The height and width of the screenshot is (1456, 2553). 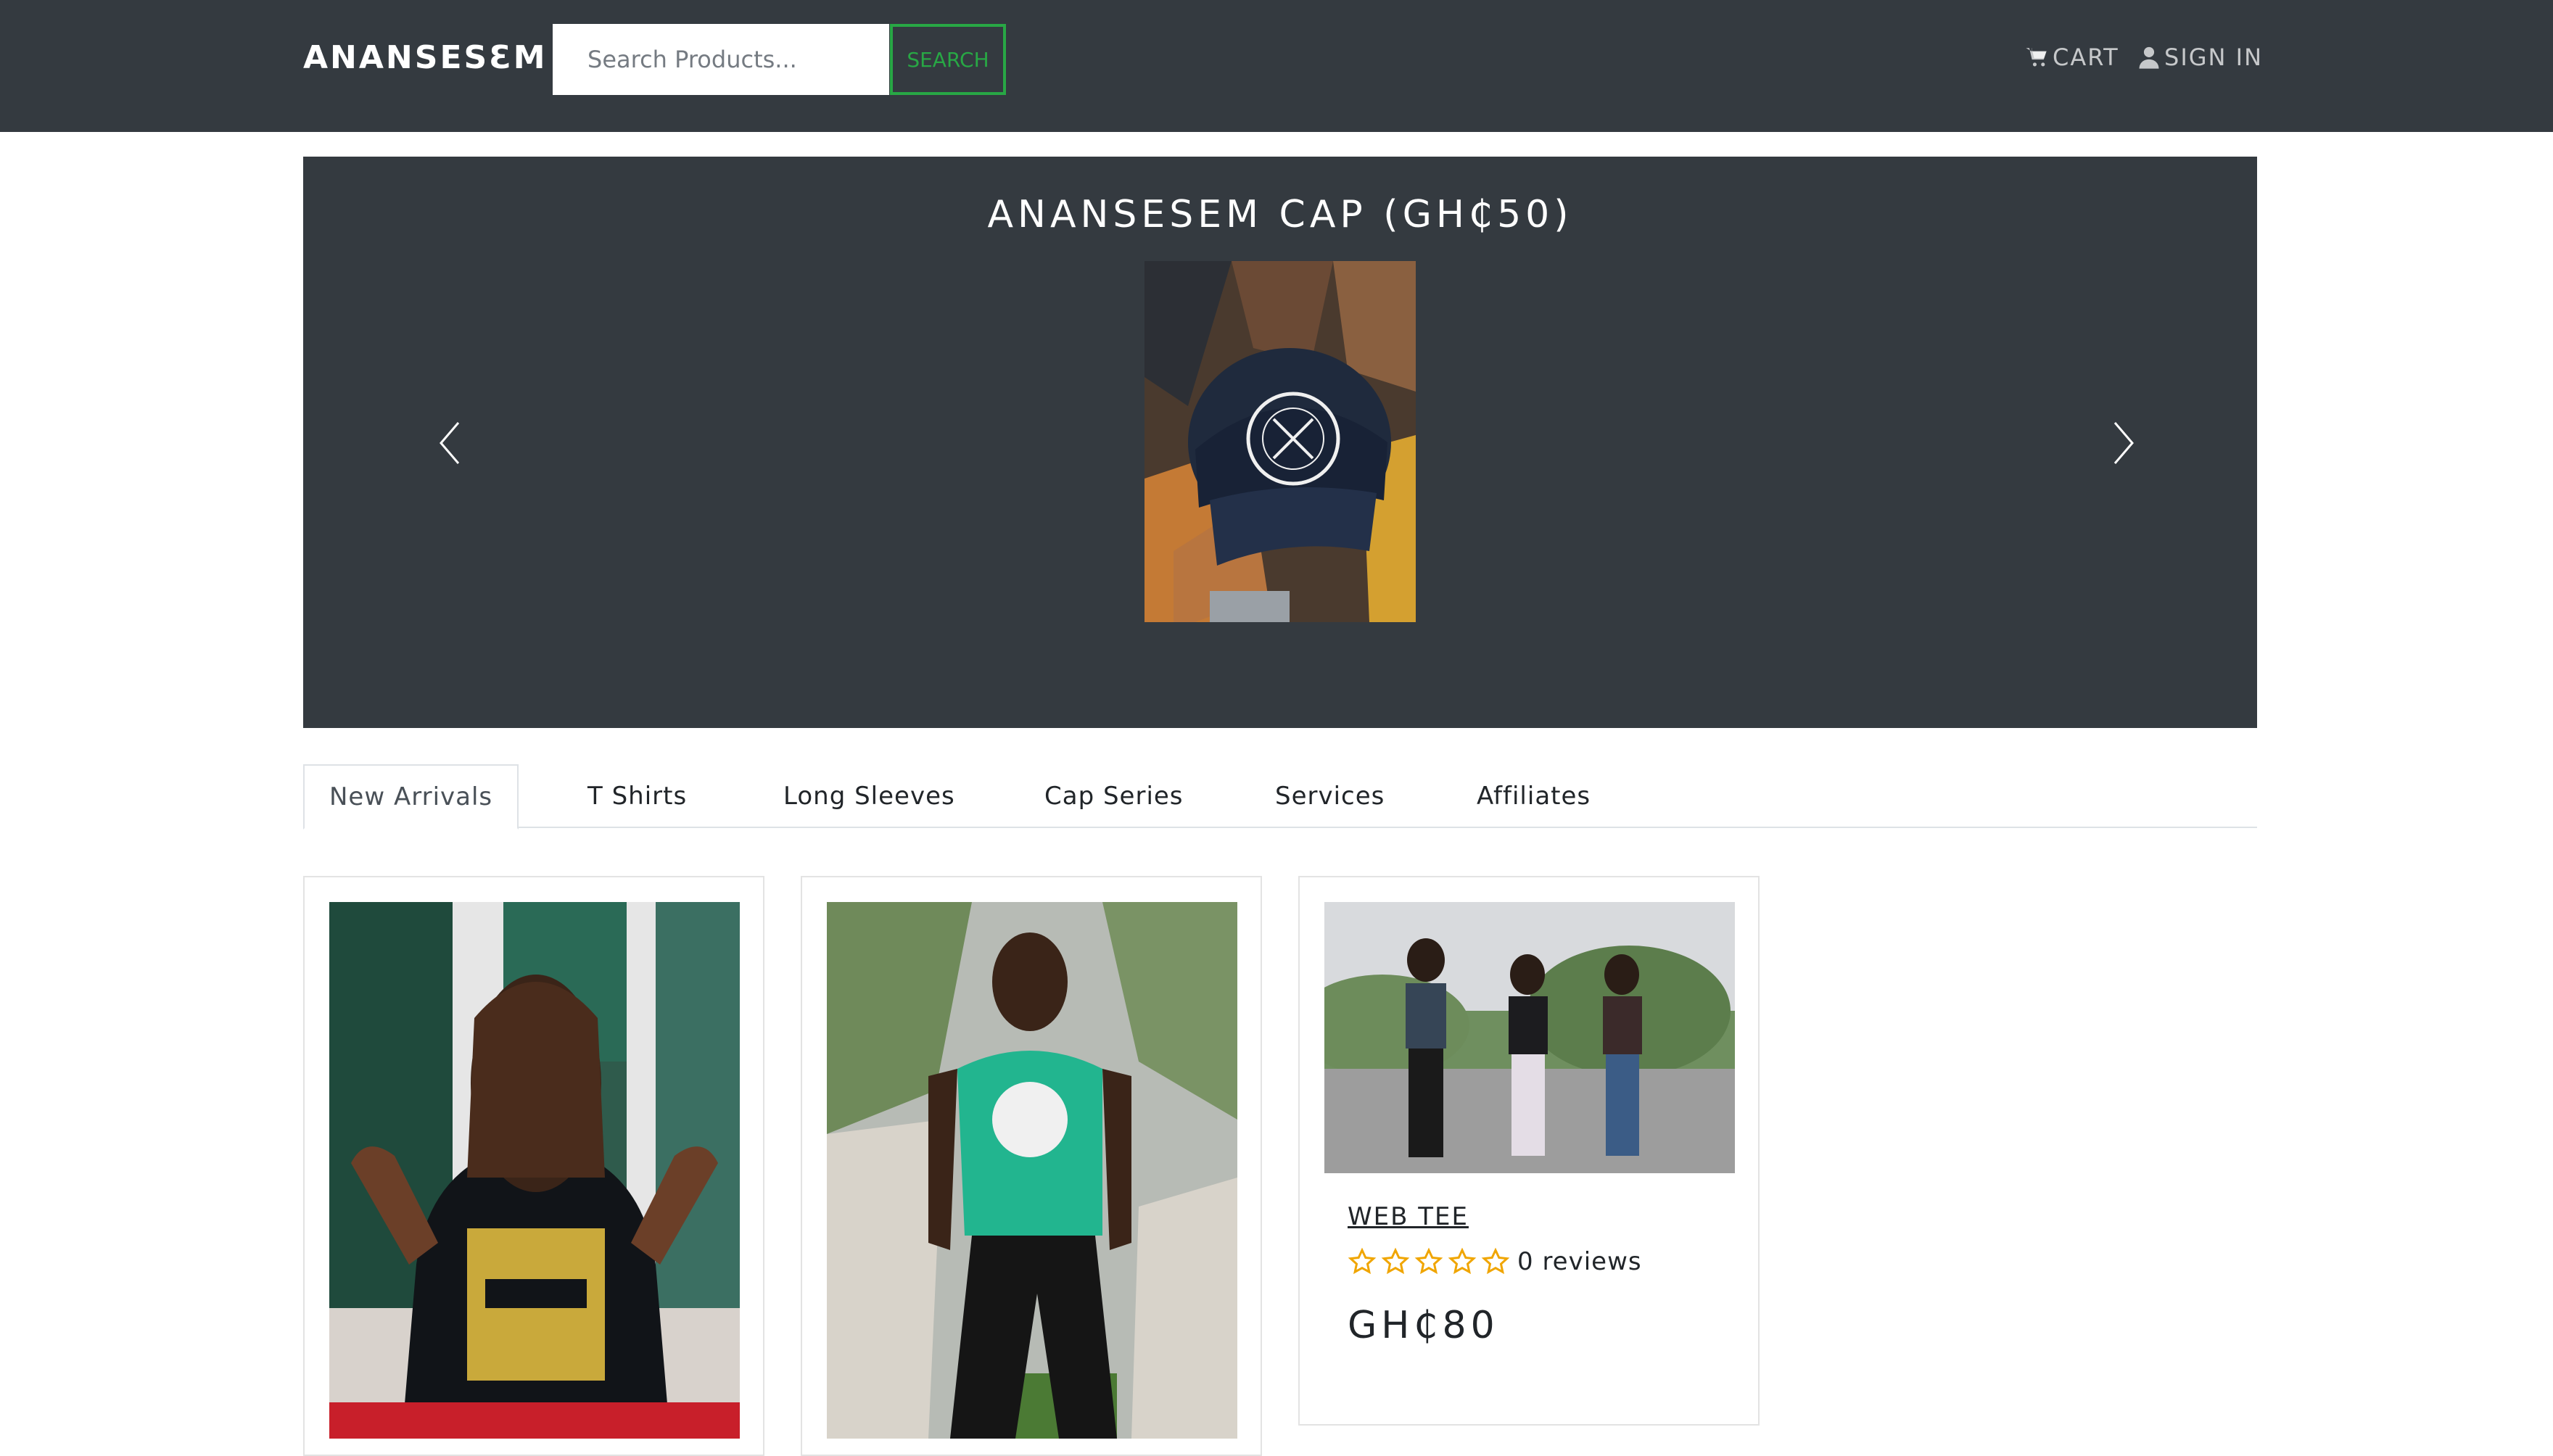 I want to click on carousel-prev-button, so click(x=449, y=443).